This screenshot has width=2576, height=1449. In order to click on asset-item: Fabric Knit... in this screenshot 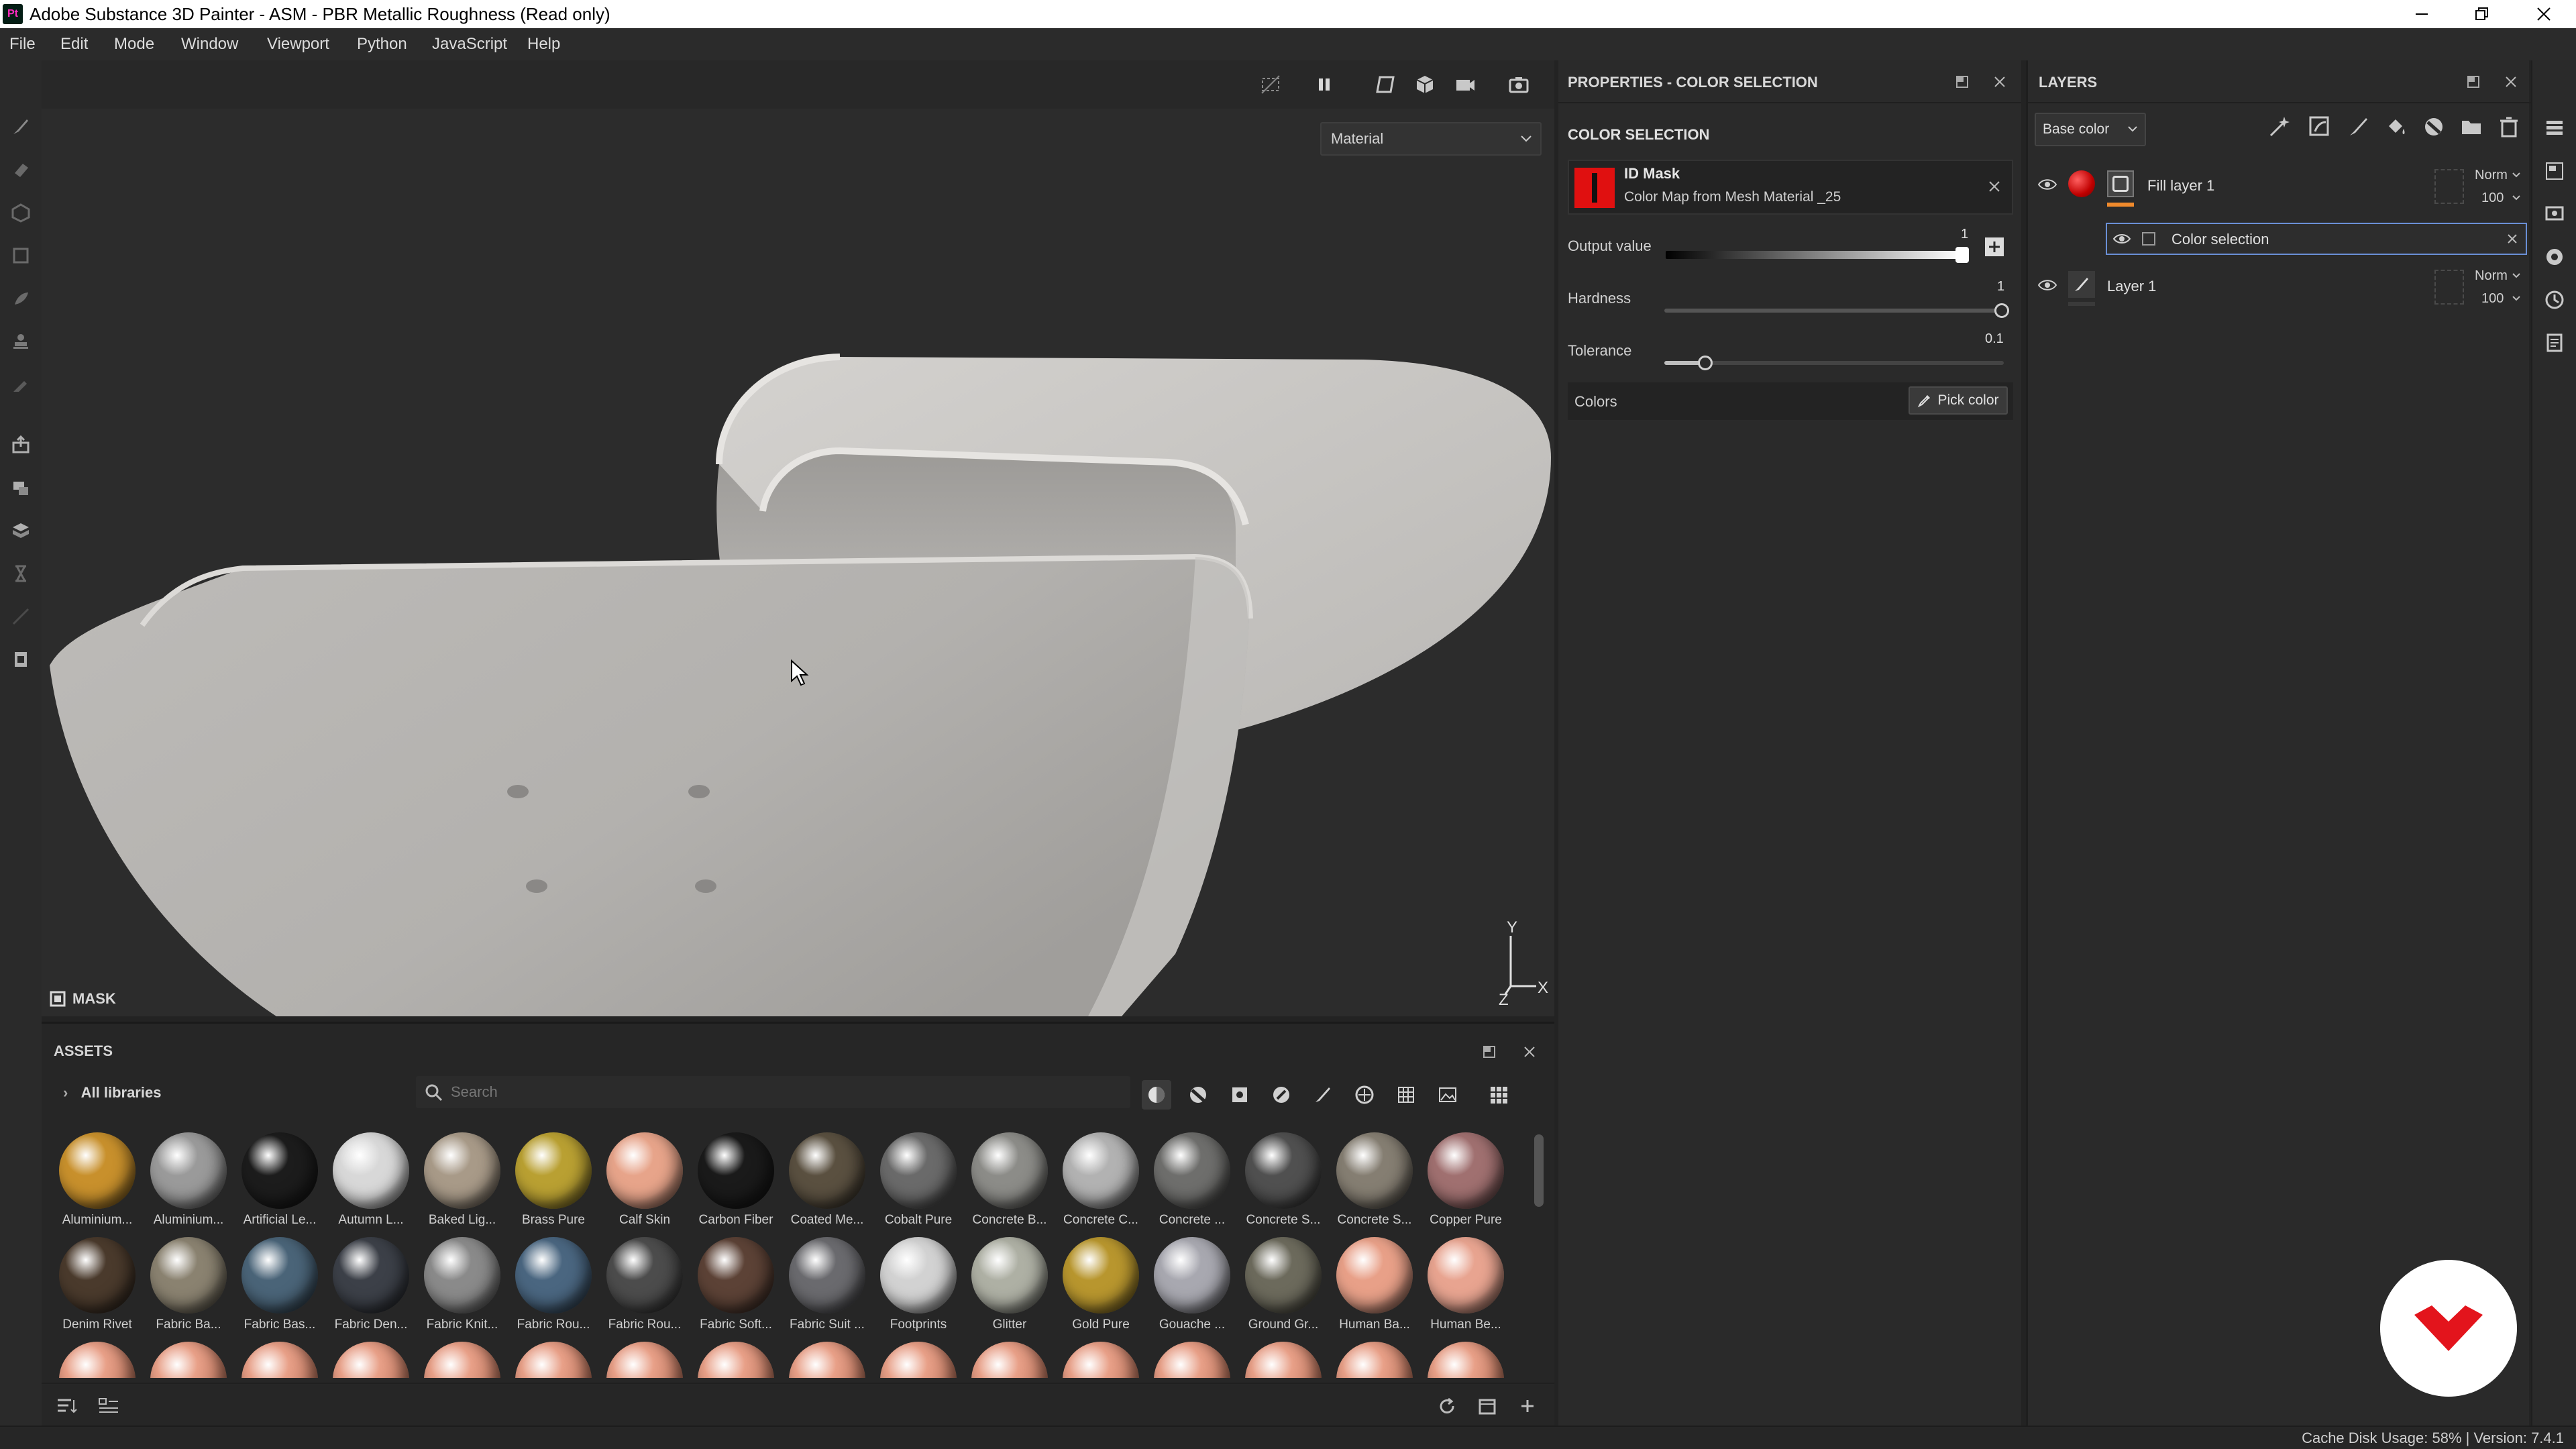, I will do `click(462, 1284)`.